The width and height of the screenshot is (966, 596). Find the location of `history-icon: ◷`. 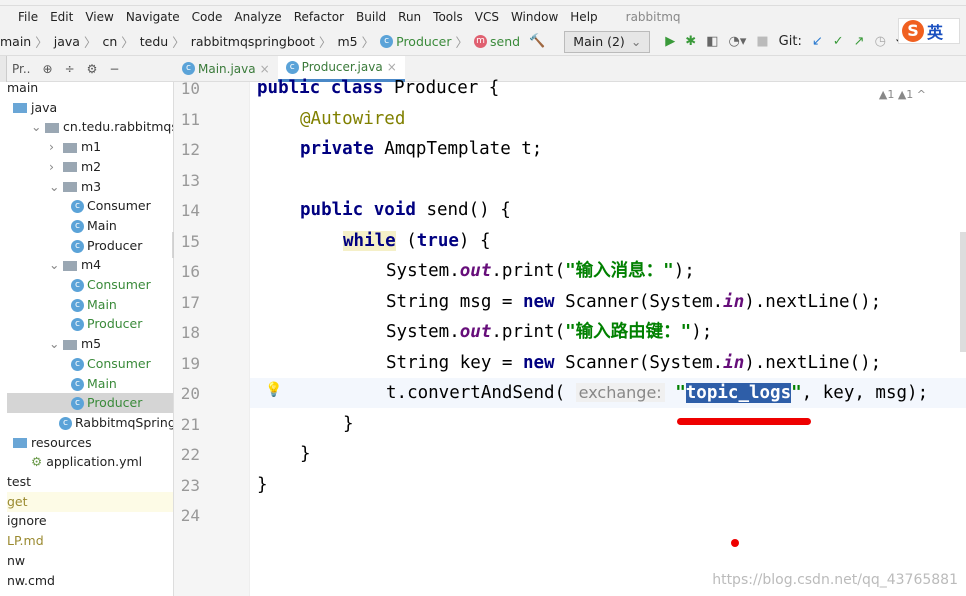

history-icon: ◷ is located at coordinates (880, 41).